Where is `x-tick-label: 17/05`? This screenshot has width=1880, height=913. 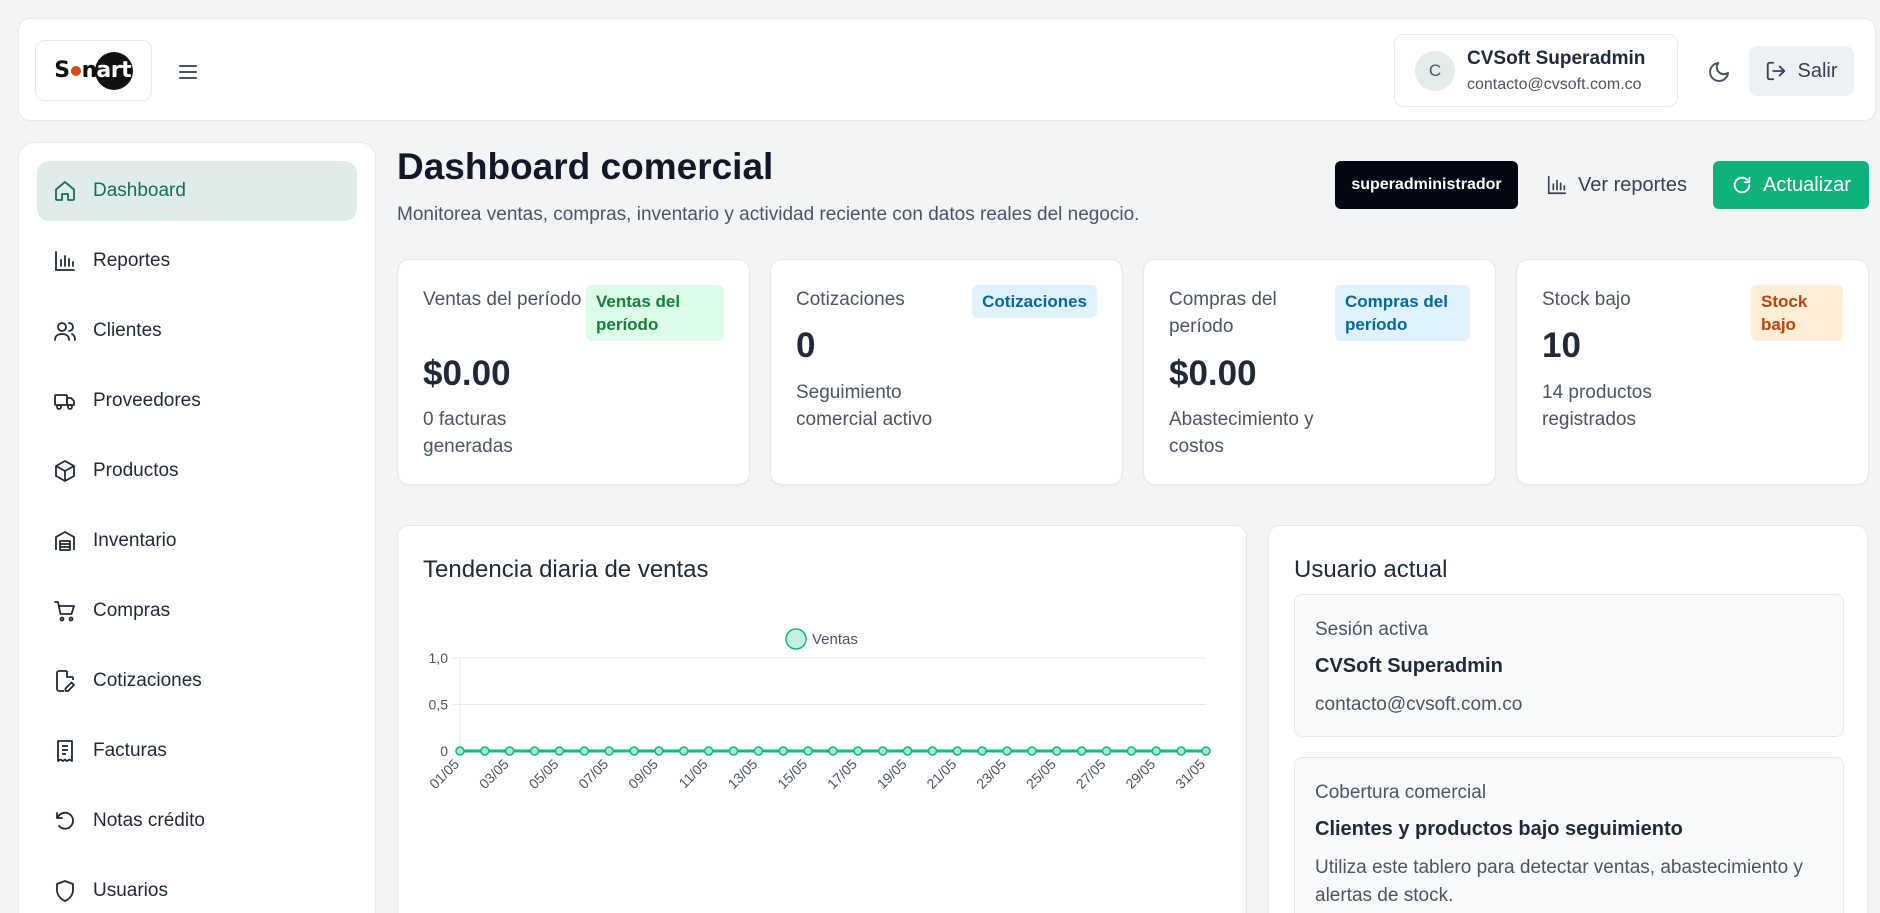 x-tick-label: 17/05 is located at coordinates (842, 774).